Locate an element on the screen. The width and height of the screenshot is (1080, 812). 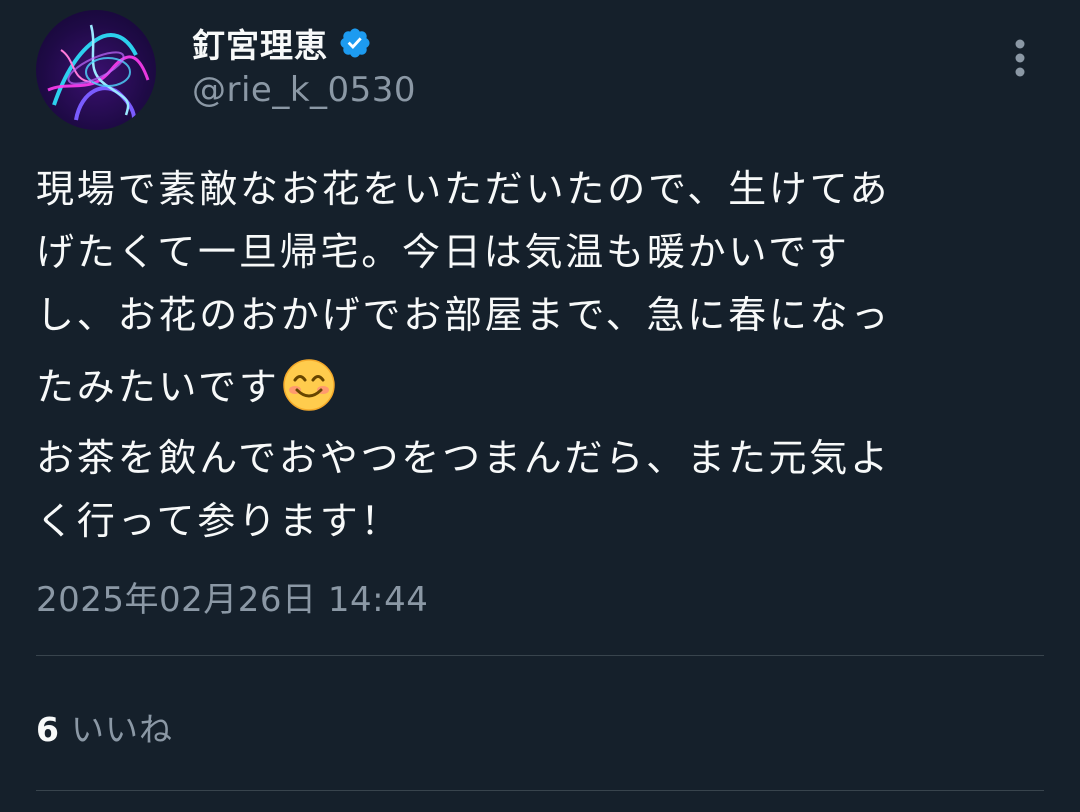
tweet-text-line: げたくて一旦帰宅。今日は気温も暖かいです is located at coordinates (443, 252).